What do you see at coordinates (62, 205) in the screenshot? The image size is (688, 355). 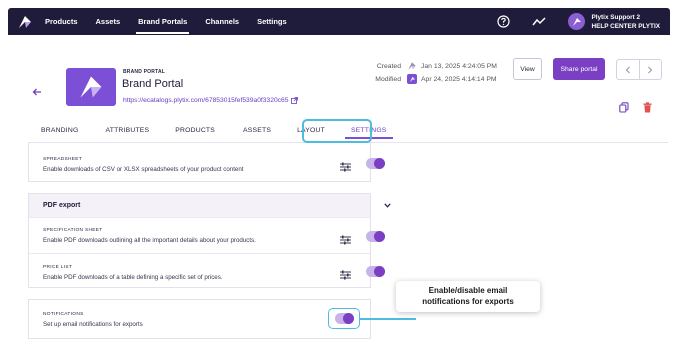 I see `pdf-export-title: PDF export` at bounding box center [62, 205].